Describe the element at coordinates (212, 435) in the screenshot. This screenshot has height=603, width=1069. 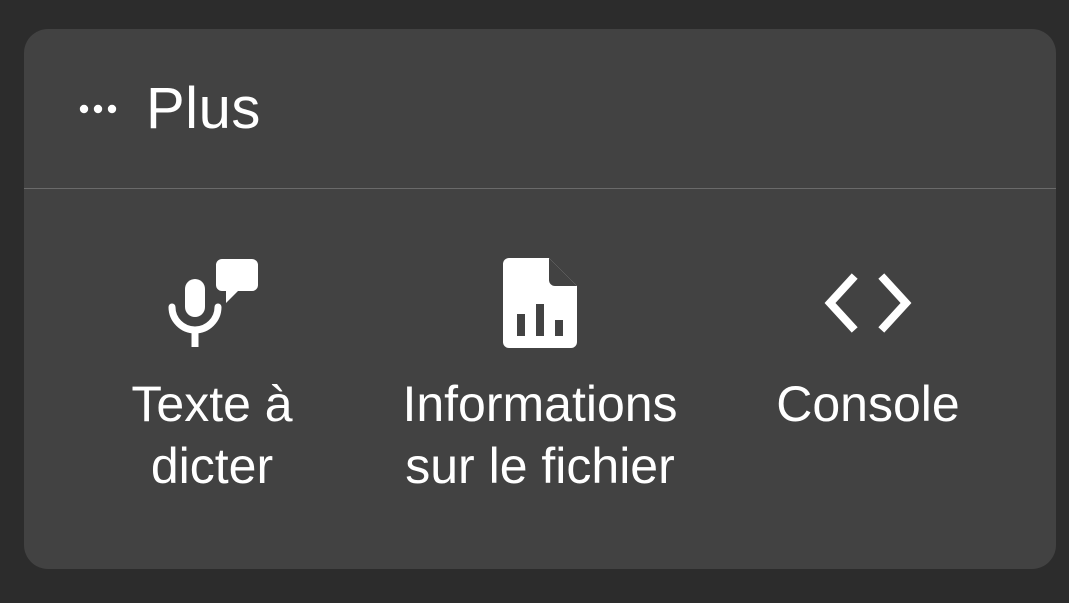
I see `dictate-text-label: Texte à dicter` at that location.